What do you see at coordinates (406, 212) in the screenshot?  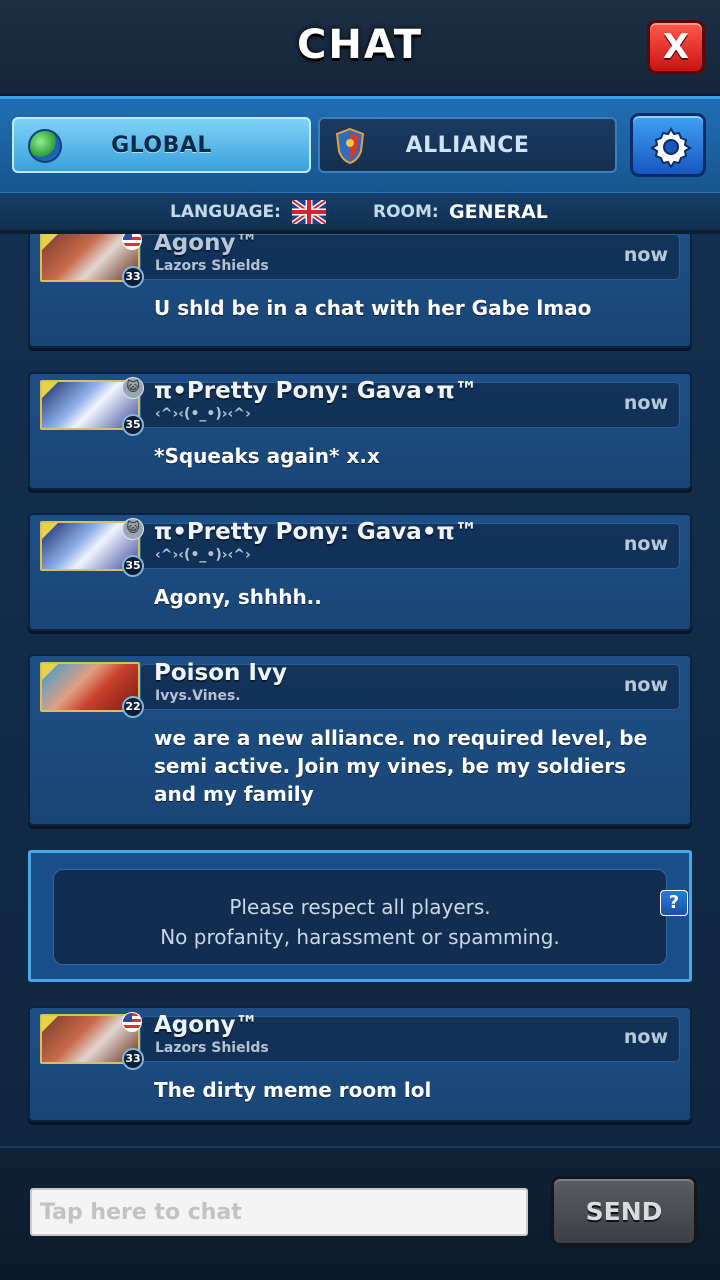 I see `room-label: ROOM:` at bounding box center [406, 212].